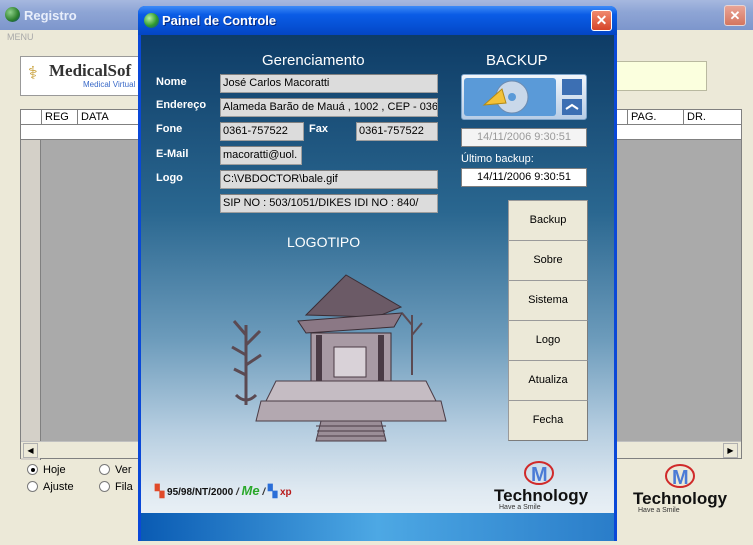  Describe the element at coordinates (116, 487) in the screenshot. I see `radio-fila: Fila` at that location.